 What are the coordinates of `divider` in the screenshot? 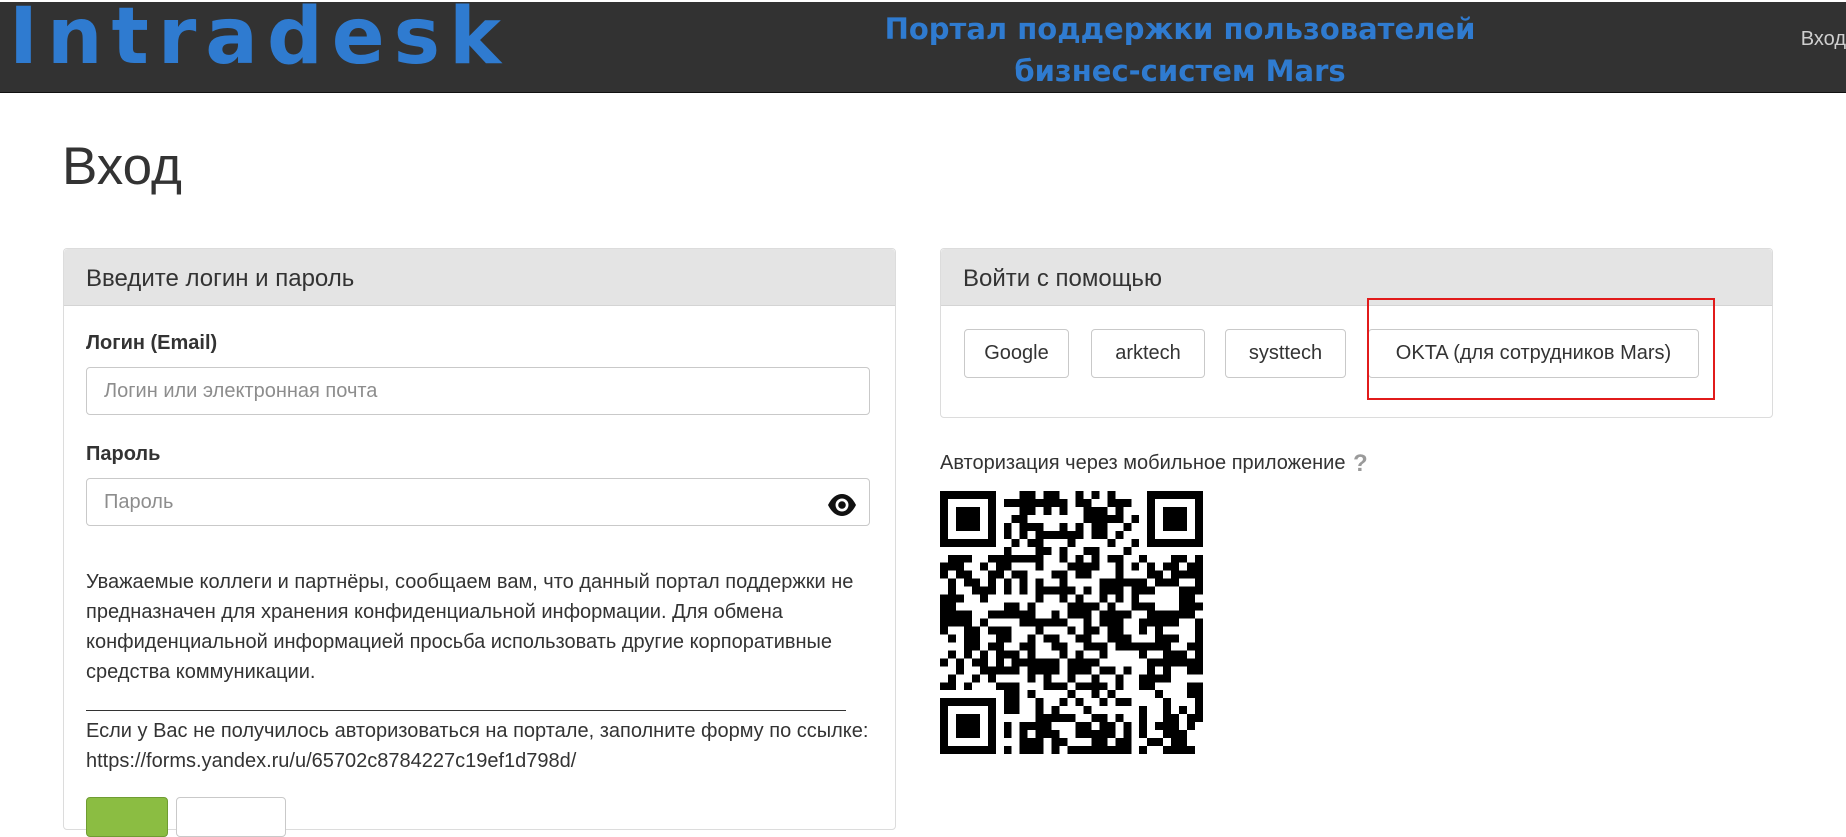 It's located at (466, 710).